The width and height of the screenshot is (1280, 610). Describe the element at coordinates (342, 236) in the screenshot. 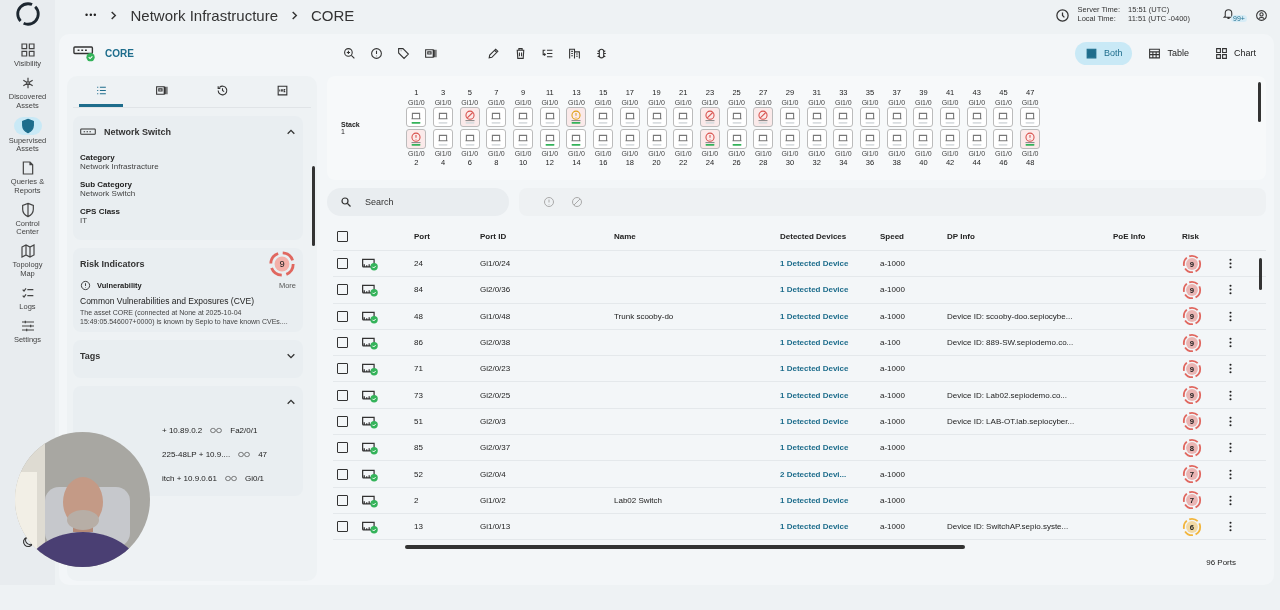

I see `select-all-checkbox` at that location.